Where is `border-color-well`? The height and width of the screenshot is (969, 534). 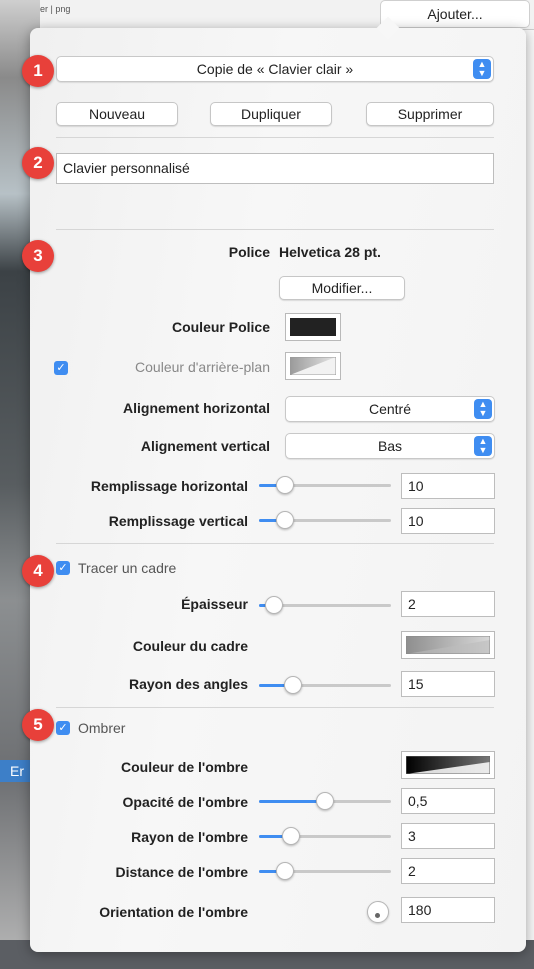 border-color-well is located at coordinates (448, 645).